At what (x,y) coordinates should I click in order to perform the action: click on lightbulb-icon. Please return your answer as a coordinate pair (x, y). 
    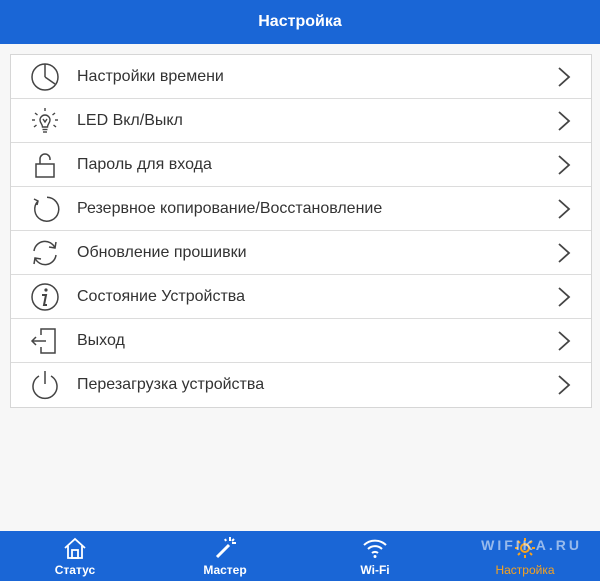
    Looking at the image, I should click on (45, 121).